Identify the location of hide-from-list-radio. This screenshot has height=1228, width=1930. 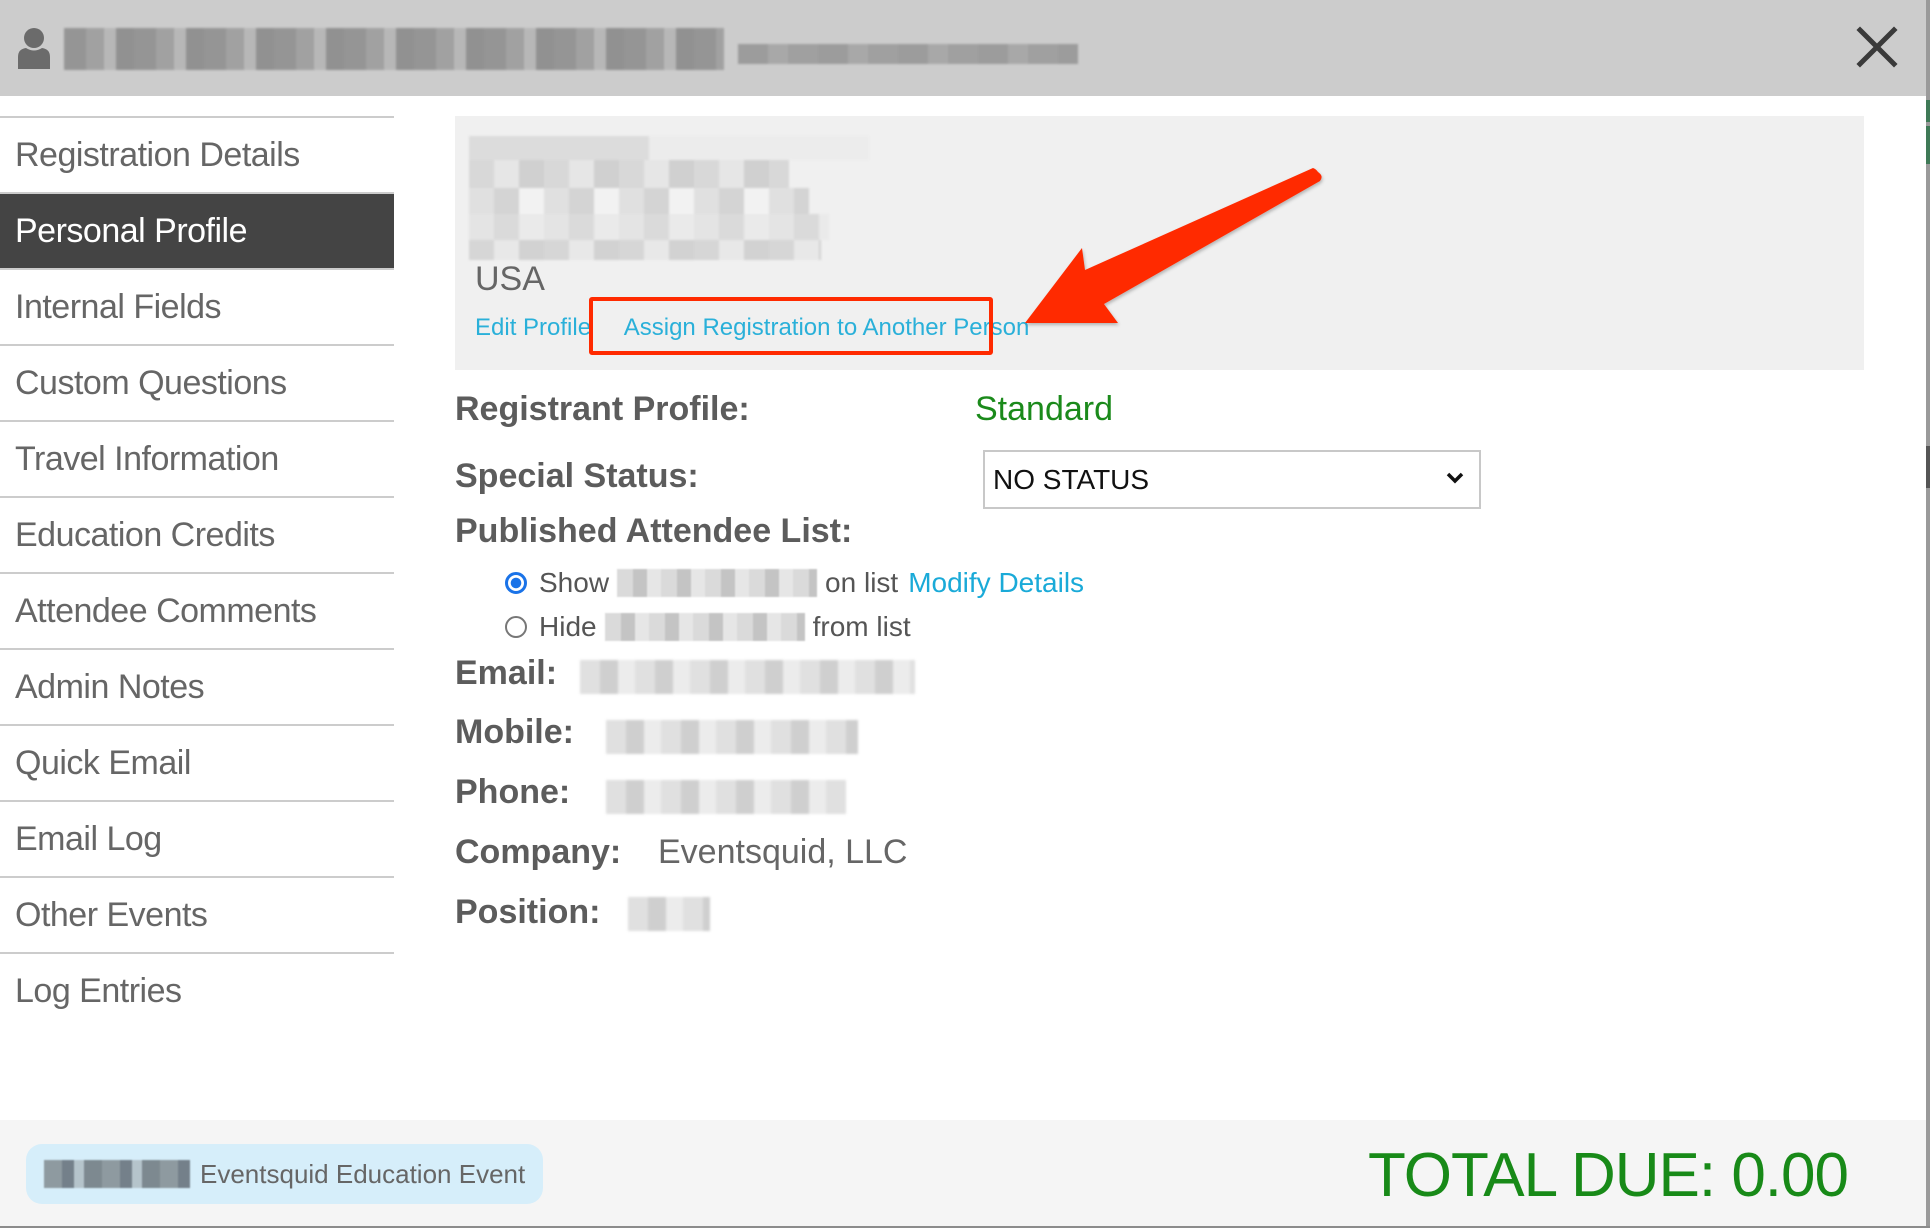
(516, 627).